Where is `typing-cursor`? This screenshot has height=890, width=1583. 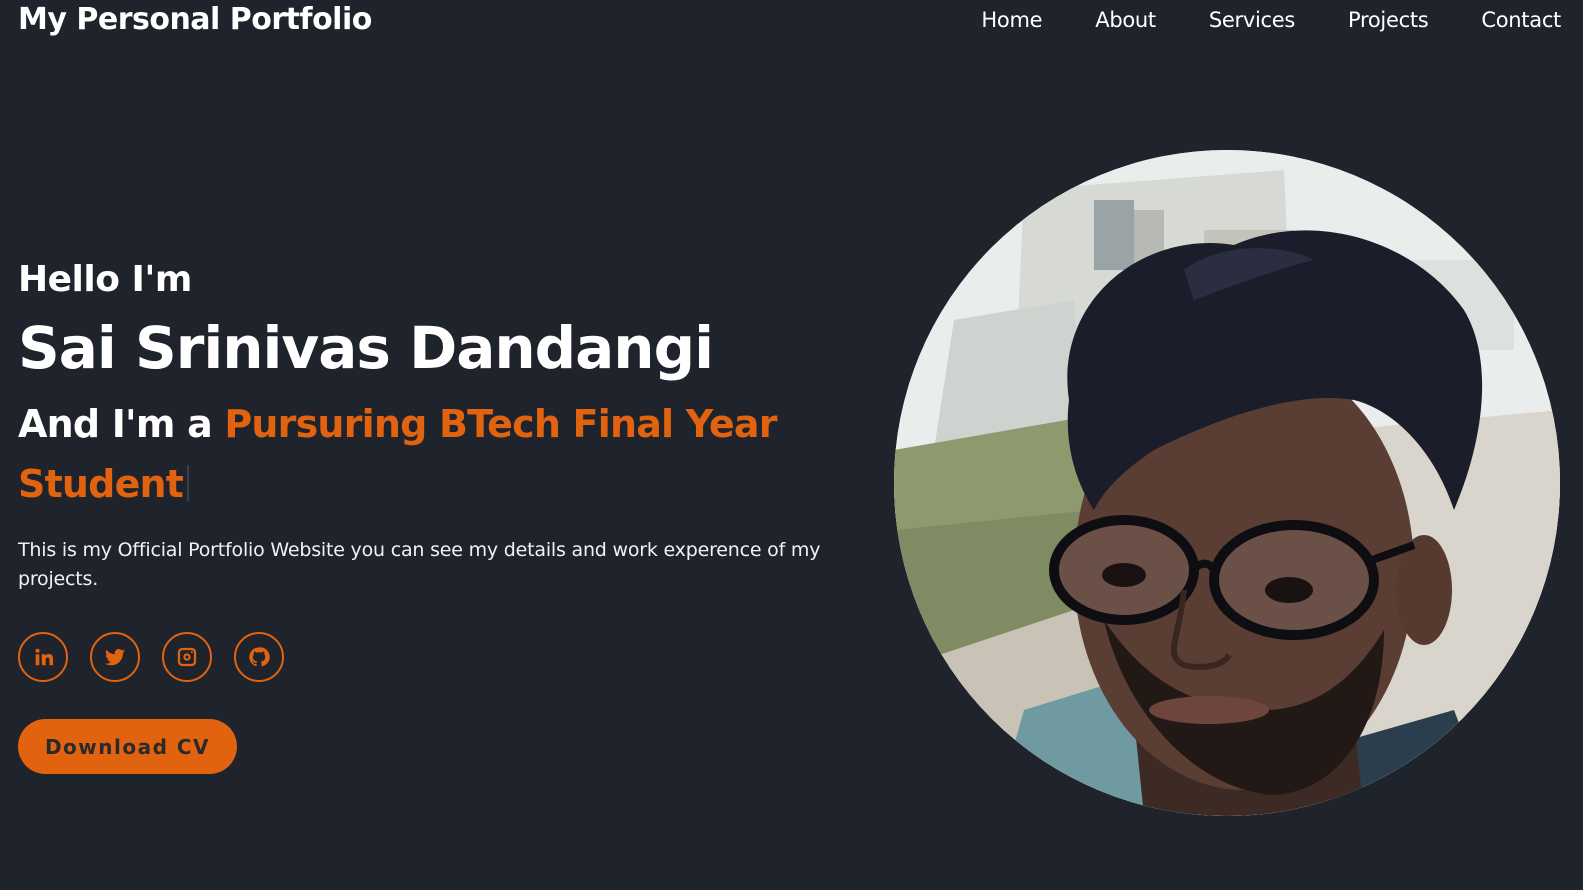
typing-cursor is located at coordinates (188, 483).